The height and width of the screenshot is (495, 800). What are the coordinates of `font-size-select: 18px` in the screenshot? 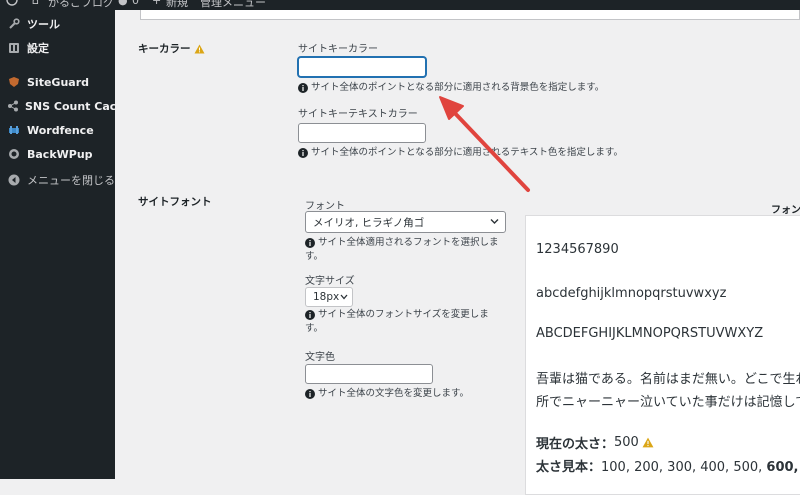 It's located at (329, 297).